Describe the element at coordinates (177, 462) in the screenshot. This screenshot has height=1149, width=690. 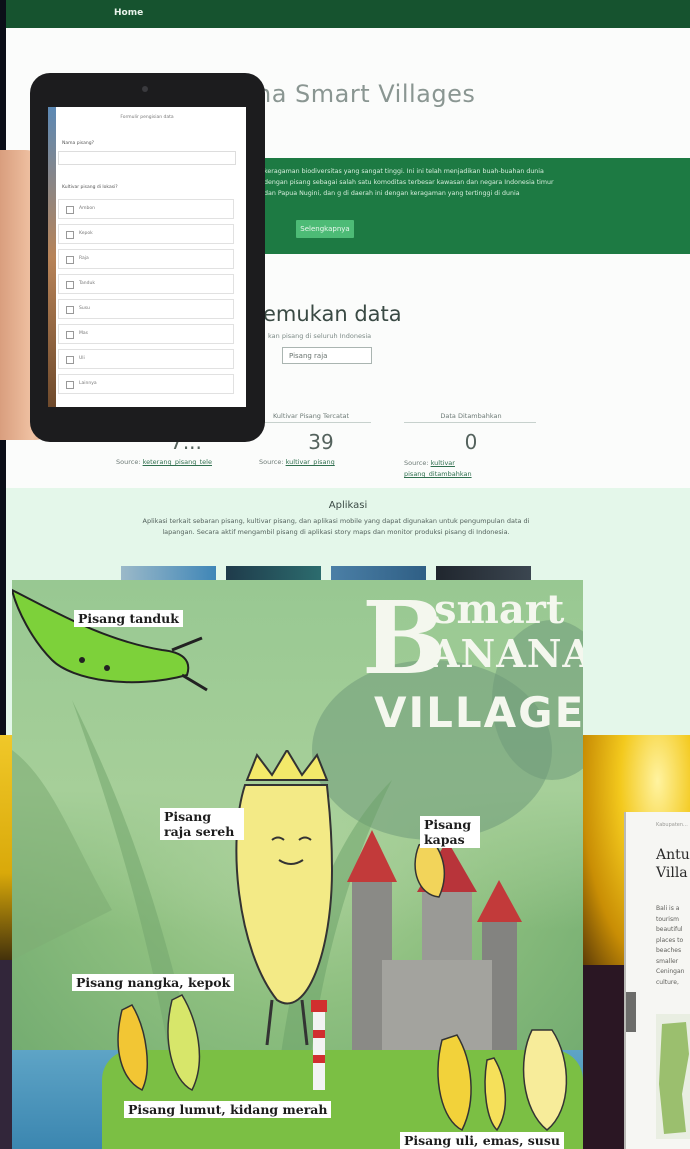
I see `stat-source-link: keterang_pisang_tele` at that location.